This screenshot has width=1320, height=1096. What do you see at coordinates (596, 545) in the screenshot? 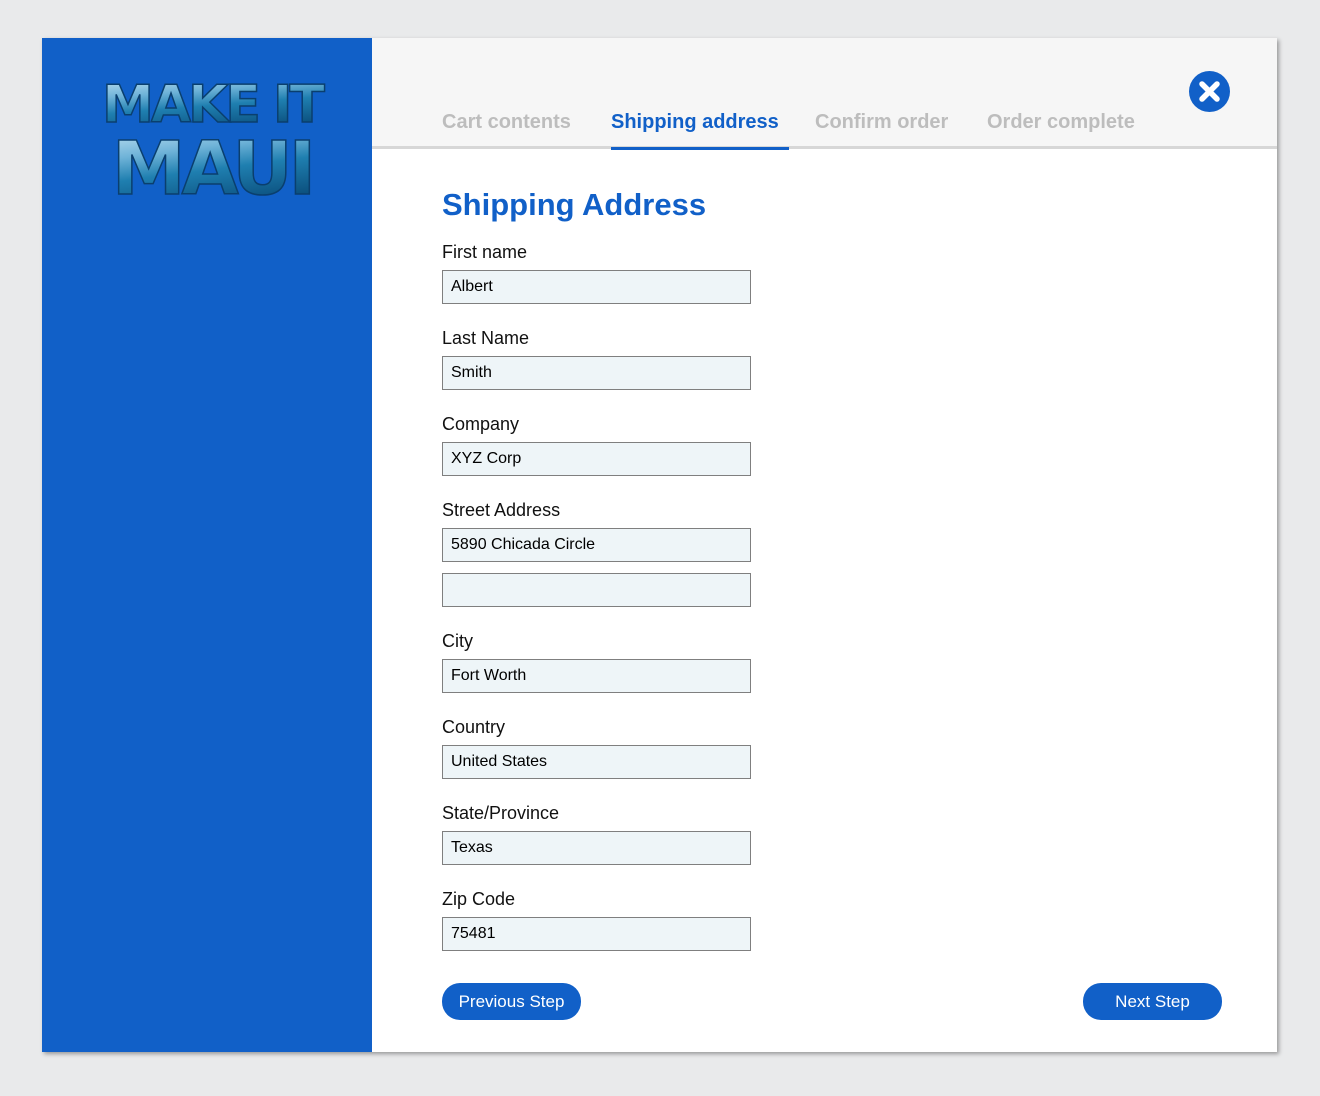
I see `street-address-line1-field` at bounding box center [596, 545].